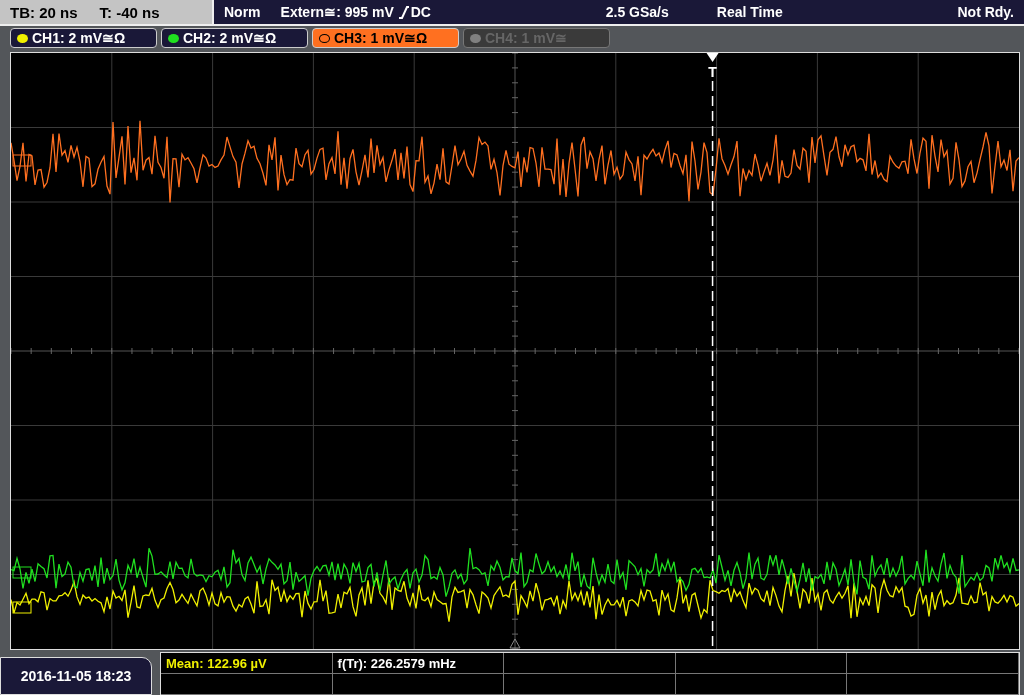  I want to click on channel-tab: CH1: 2 mV≅Ω, so click(83, 38).